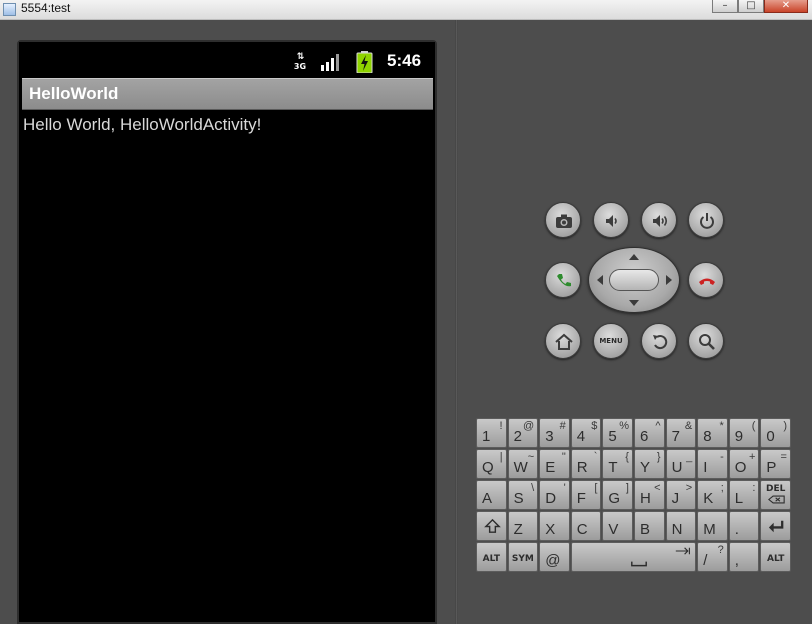 This screenshot has width=812, height=624. Describe the element at coordinates (491, 464) in the screenshot. I see `key-q: Q |` at that location.